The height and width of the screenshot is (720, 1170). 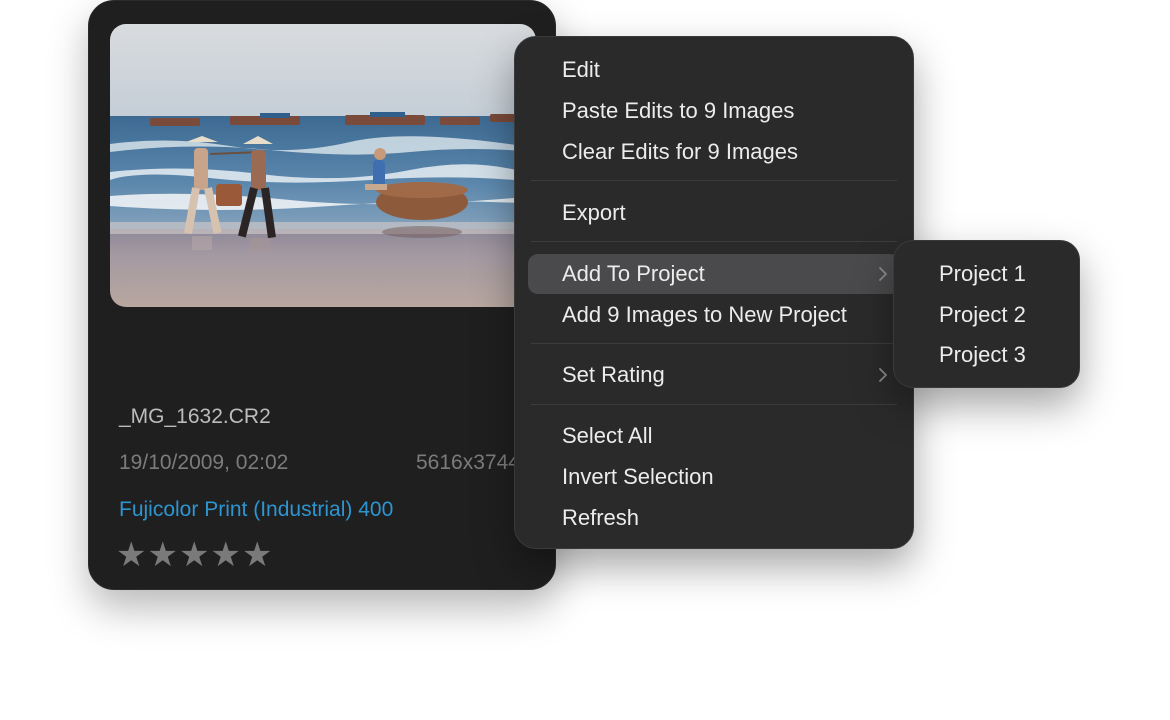 I want to click on menu-item-add-to-project: Add To Project, so click(x=714, y=274).